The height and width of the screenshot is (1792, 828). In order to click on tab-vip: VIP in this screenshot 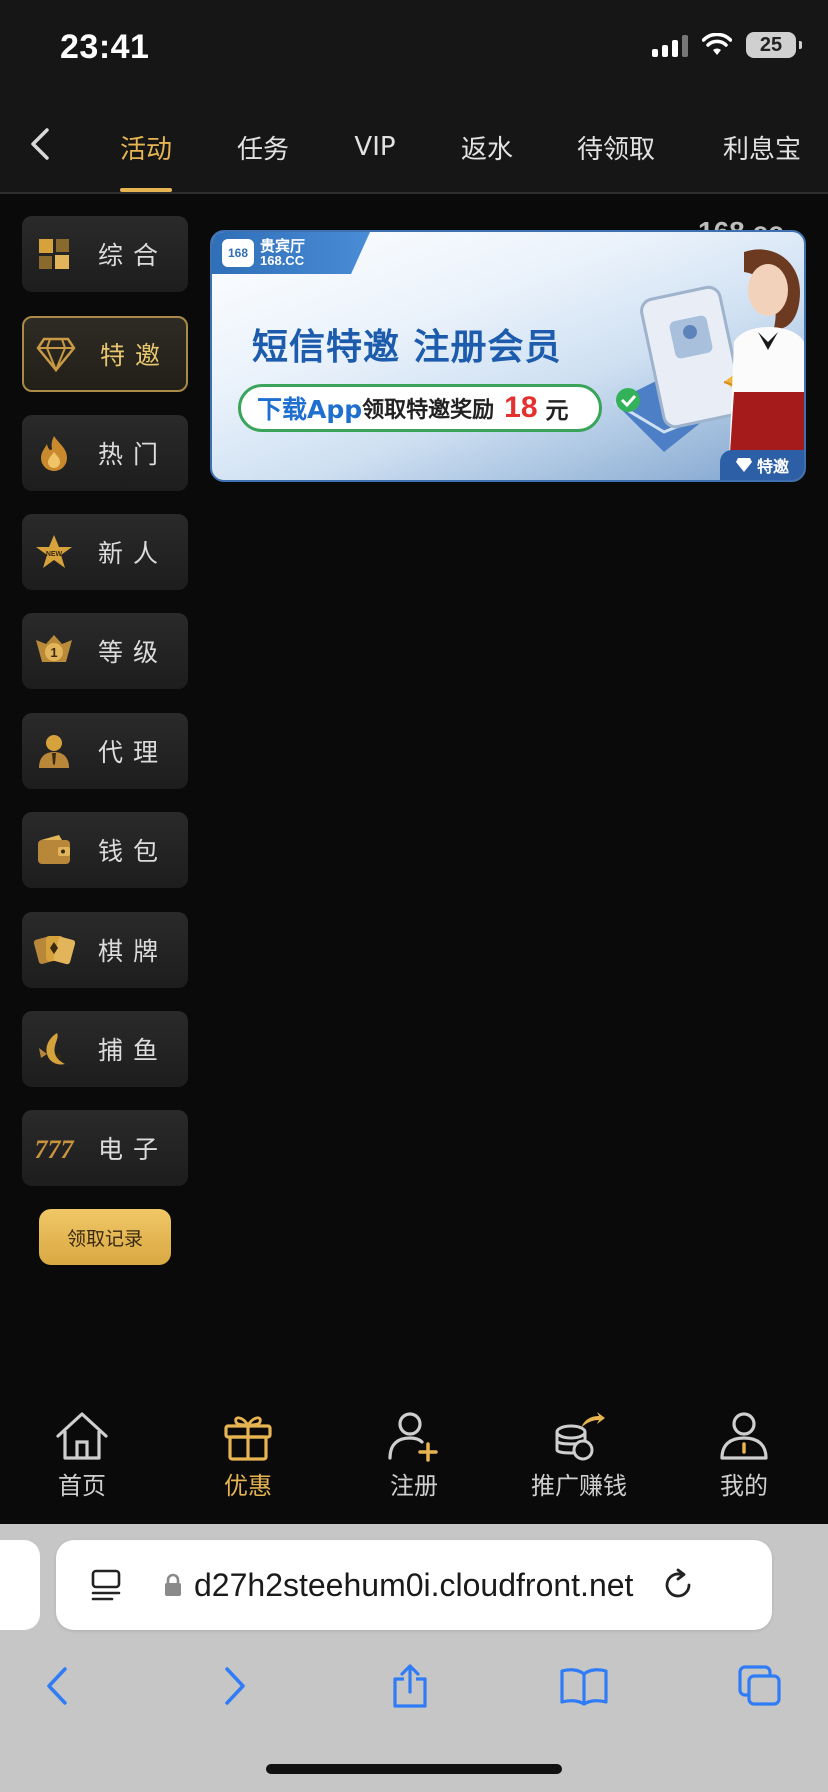, I will do `click(375, 147)`.